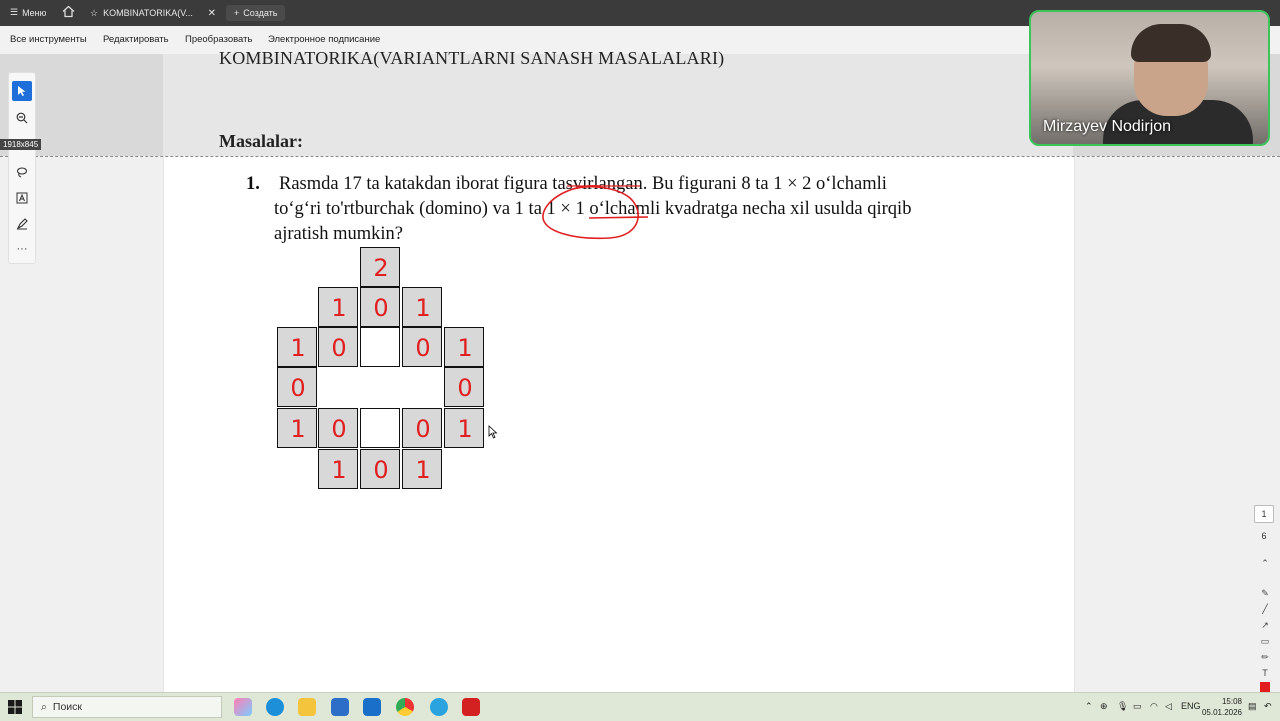  I want to click on battery-icon: ▭, so click(1137, 706).